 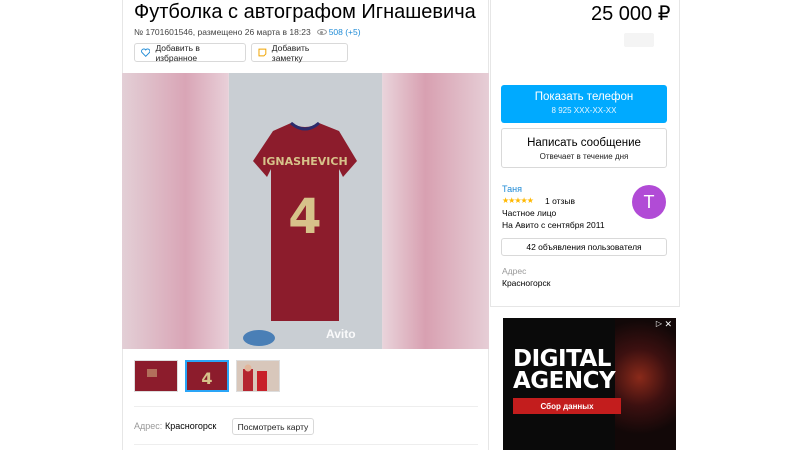 I want to click on seller-since: На Авито с сентября 2011, so click(x=553, y=225).